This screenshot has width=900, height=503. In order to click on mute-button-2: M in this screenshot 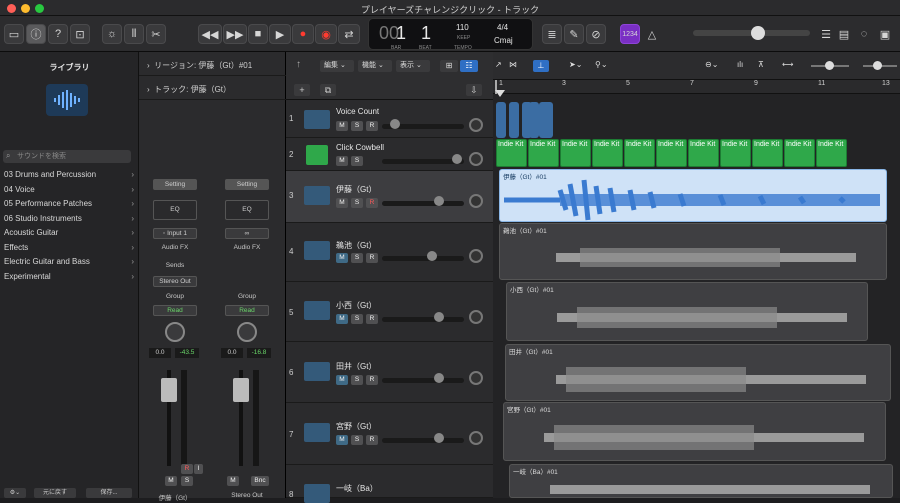, I will do `click(233, 481)`.